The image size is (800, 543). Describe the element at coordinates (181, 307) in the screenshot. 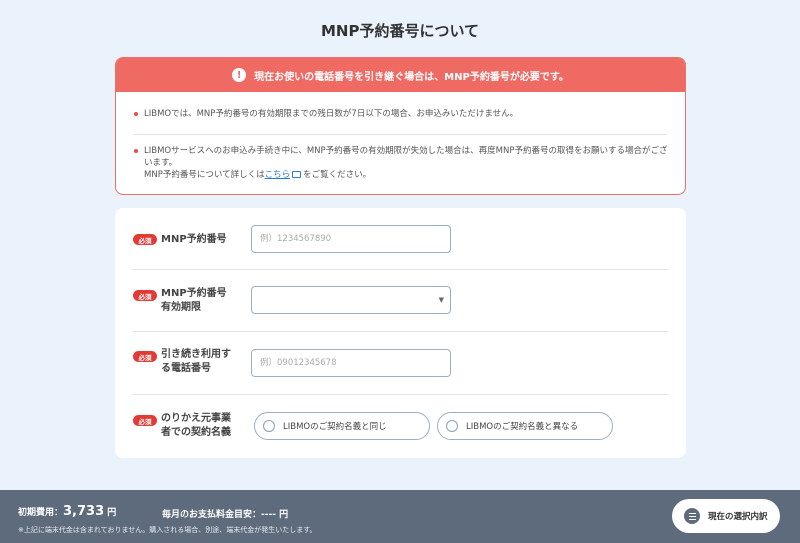

I see `mnp-expiry-label-line2: 有効期限` at that location.